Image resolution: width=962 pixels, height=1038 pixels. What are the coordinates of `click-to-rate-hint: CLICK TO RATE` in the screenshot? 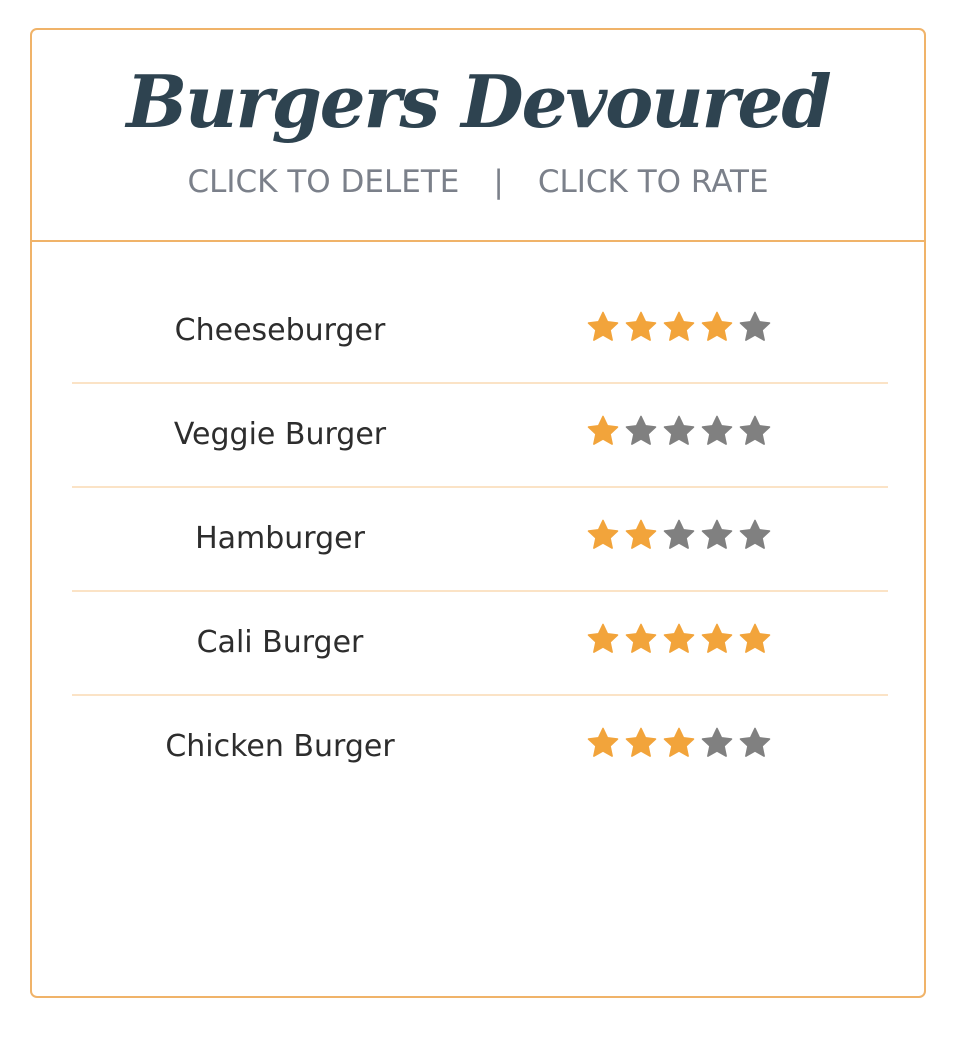 It's located at (653, 182).